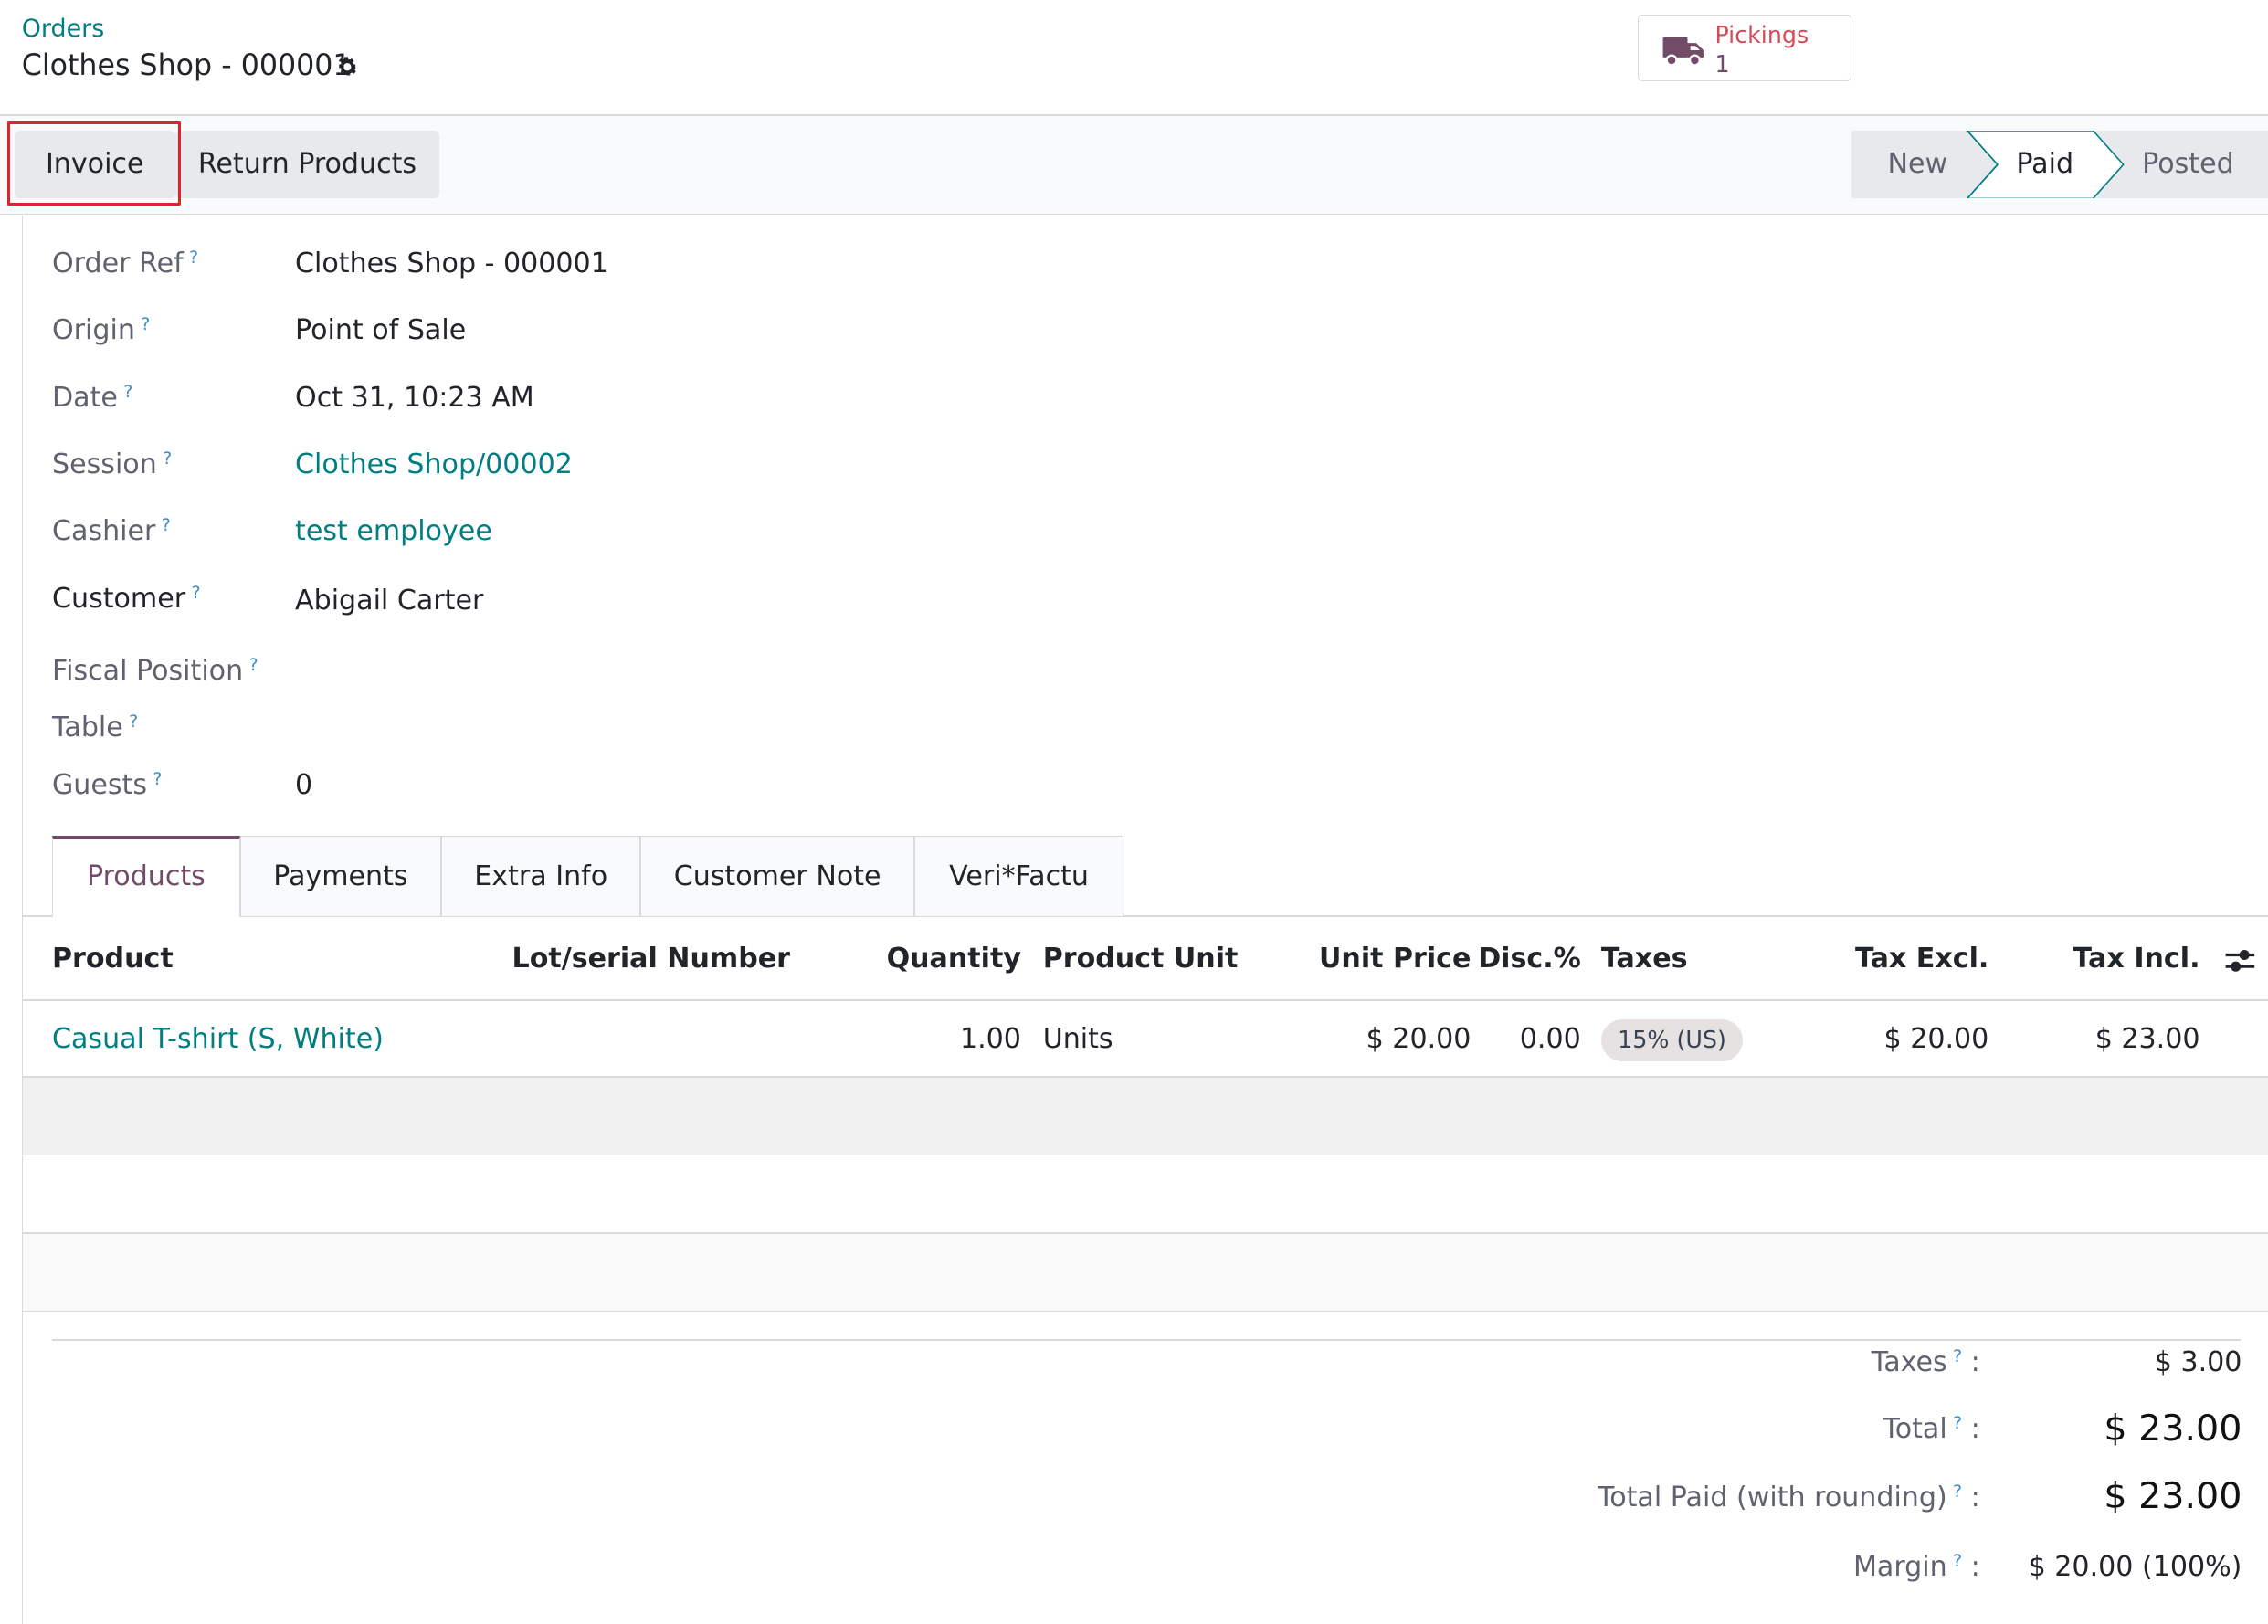 This screenshot has width=2268, height=1624. What do you see at coordinates (540, 877) in the screenshot?
I see `tab-extra-info: Extra Info` at bounding box center [540, 877].